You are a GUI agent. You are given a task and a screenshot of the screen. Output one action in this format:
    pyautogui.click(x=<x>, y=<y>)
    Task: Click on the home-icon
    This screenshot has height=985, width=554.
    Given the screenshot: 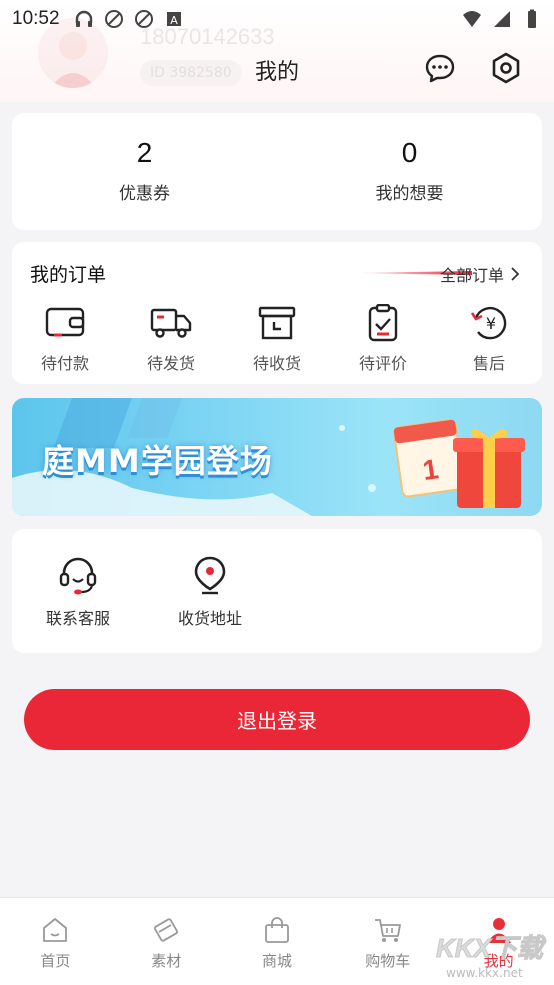 What is the action you would take?
    pyautogui.click(x=55, y=930)
    